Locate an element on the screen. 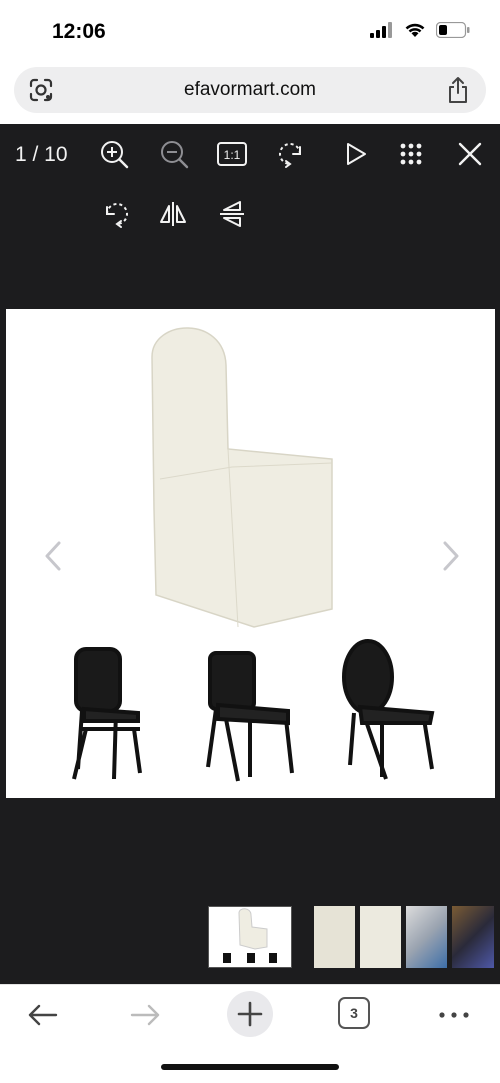 This screenshot has width=500, height=1083. url-text: efavormart.com is located at coordinates (250, 90).